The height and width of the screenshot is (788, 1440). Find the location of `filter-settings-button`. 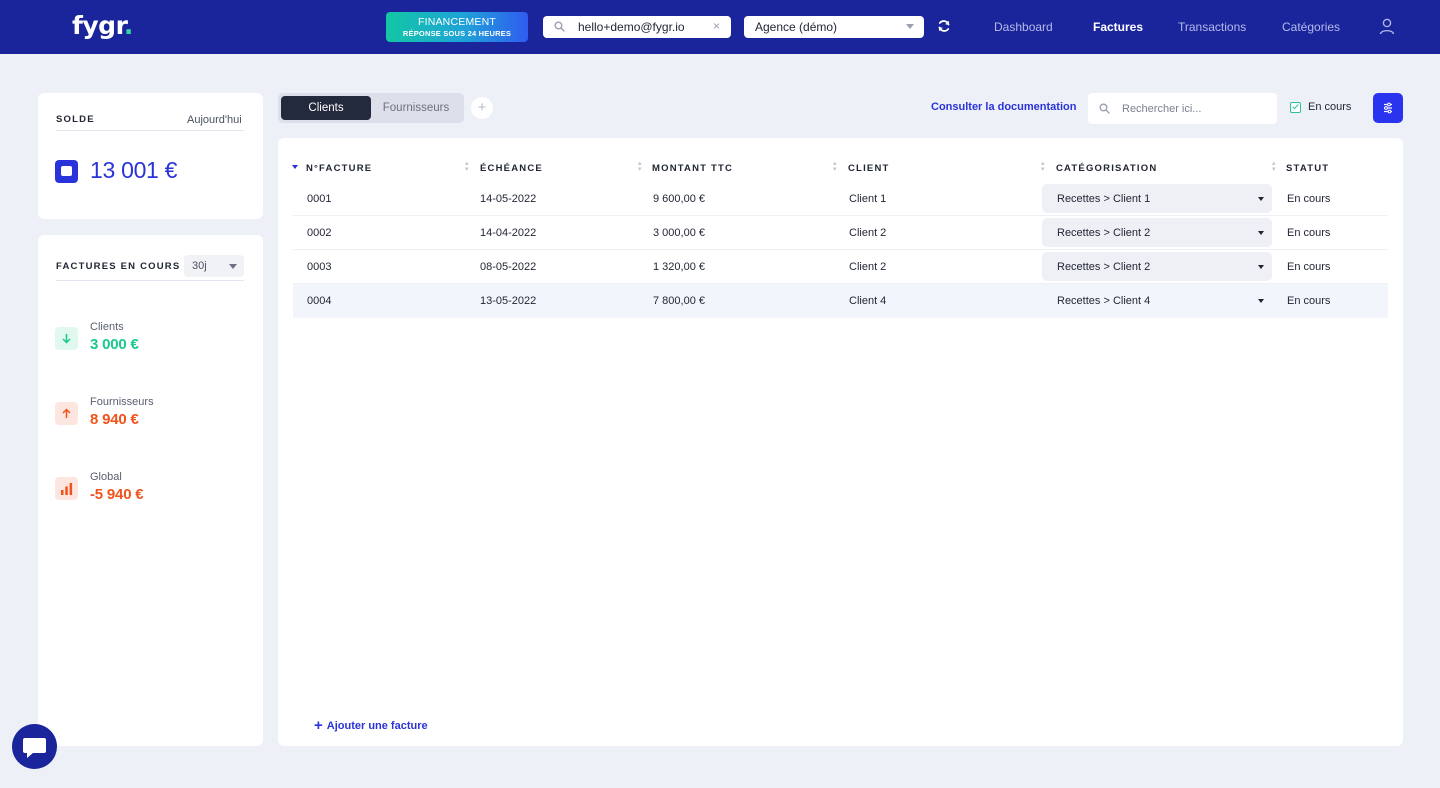

filter-settings-button is located at coordinates (1388, 108).